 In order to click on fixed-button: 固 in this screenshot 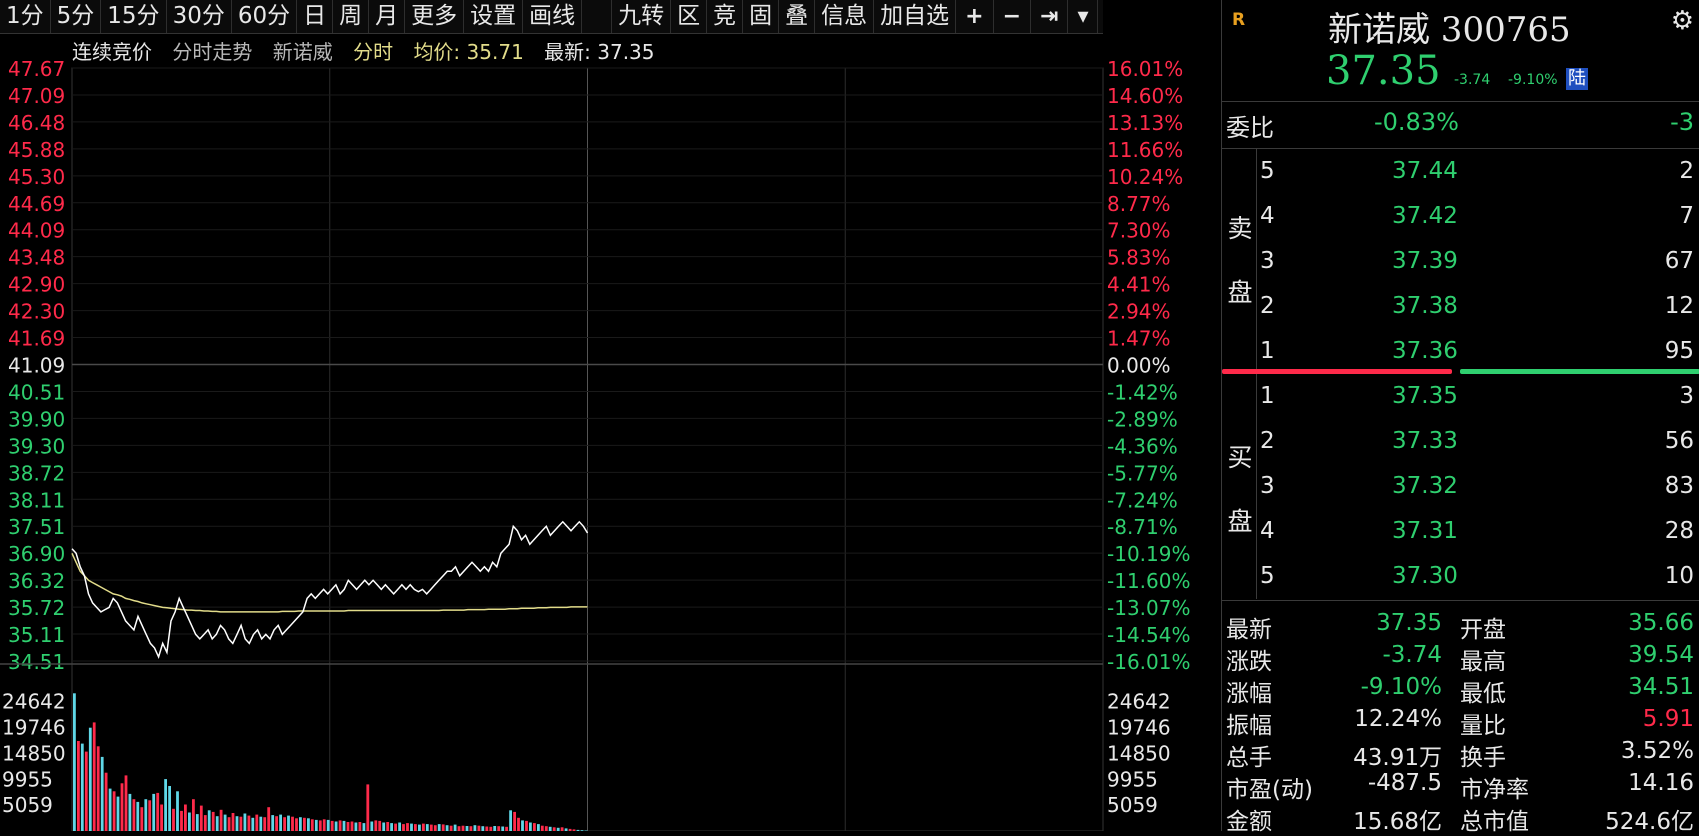, I will do `click(761, 16)`.